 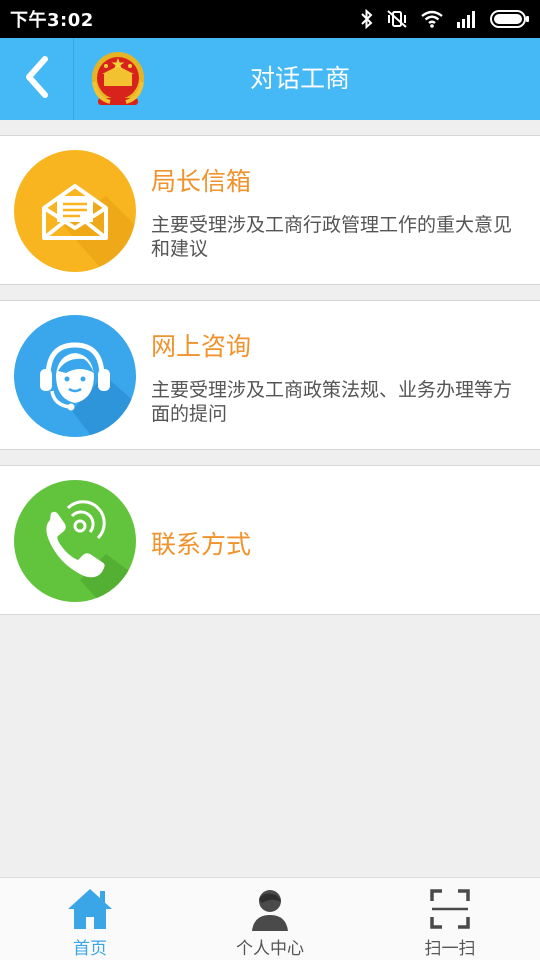 What do you see at coordinates (432, 19) in the screenshot?
I see `wifi-icon` at bounding box center [432, 19].